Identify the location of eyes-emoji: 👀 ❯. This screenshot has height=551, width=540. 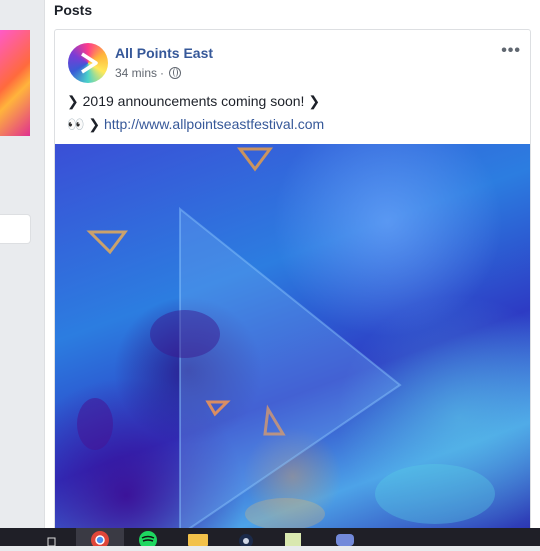
(85, 124).